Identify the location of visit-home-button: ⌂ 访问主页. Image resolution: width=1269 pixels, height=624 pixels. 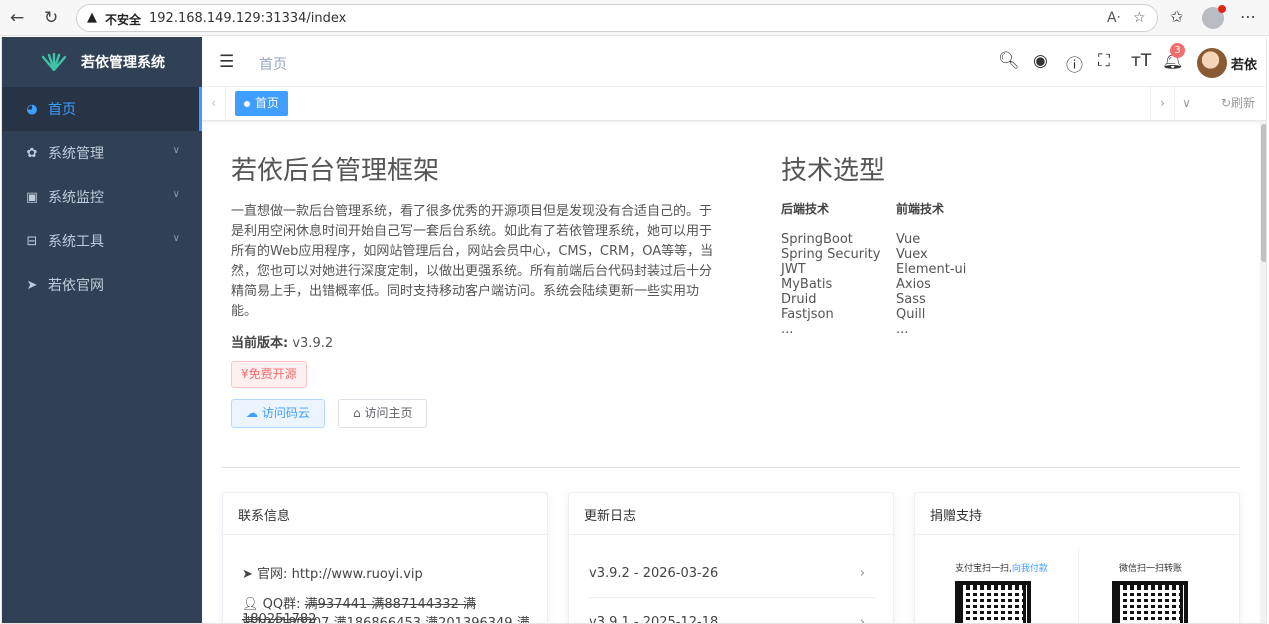
(383, 413).